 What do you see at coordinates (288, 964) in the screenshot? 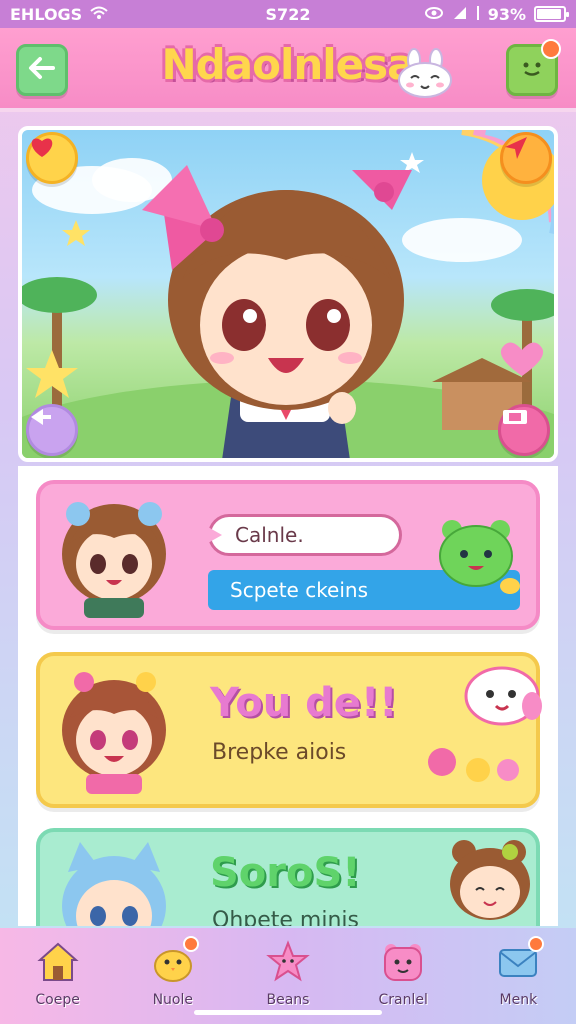
I see `star-icon` at bounding box center [288, 964].